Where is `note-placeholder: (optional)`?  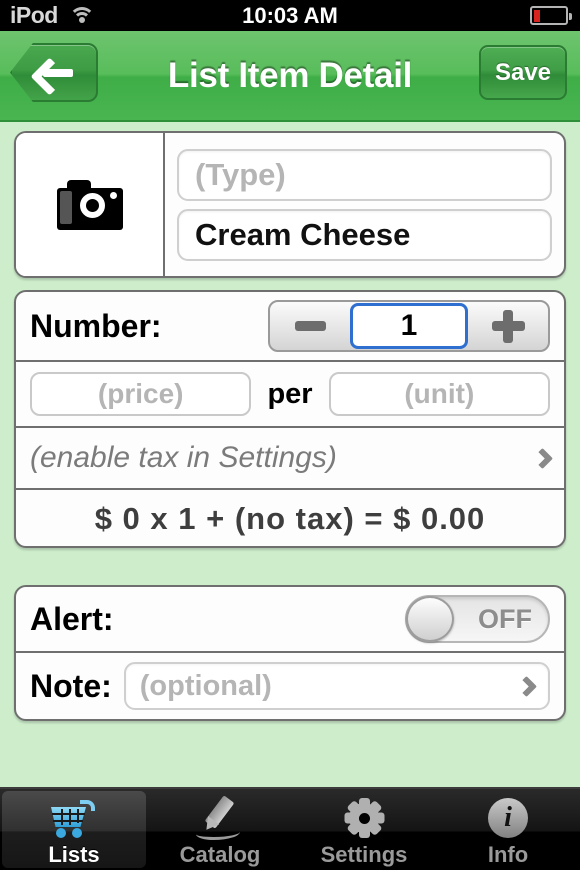 note-placeholder: (optional) is located at coordinates (205, 685).